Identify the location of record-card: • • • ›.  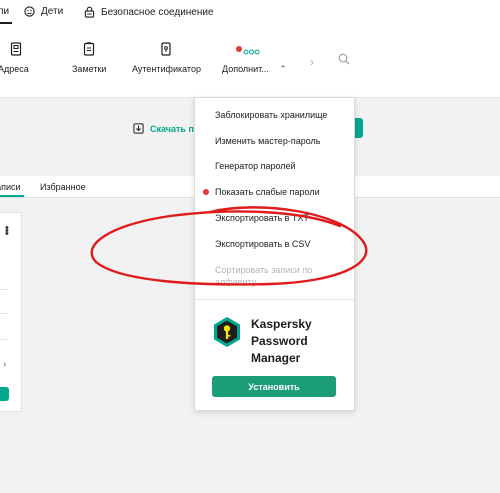
(11, 312).